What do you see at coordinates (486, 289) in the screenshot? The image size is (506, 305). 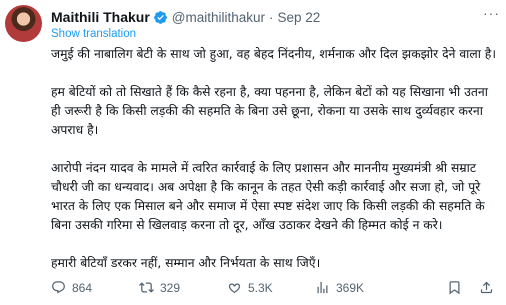 I see `share-icon` at bounding box center [486, 289].